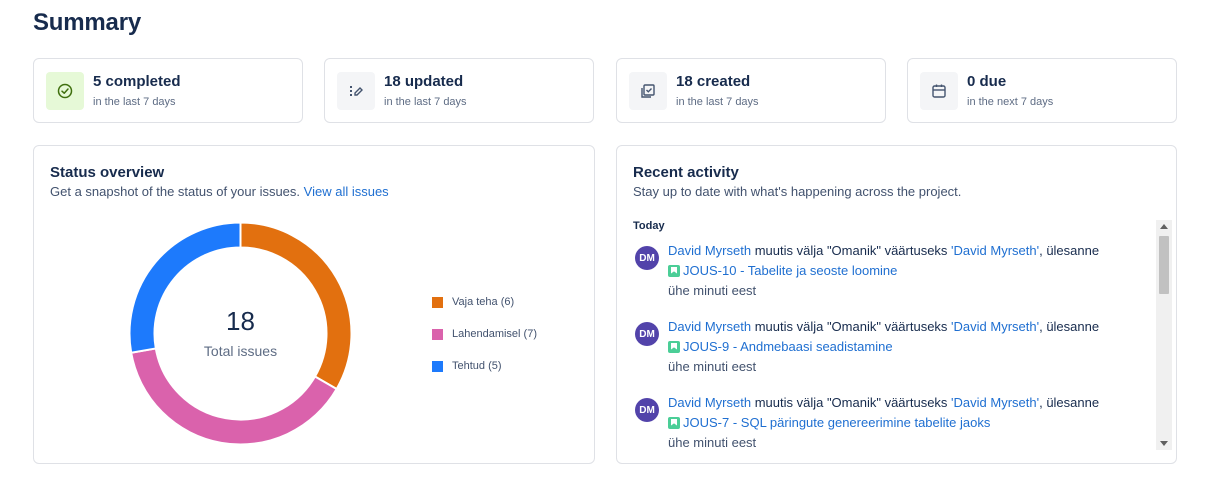 The image size is (1212, 486). I want to click on donut-slice-lahendamisel, so click(234, 396).